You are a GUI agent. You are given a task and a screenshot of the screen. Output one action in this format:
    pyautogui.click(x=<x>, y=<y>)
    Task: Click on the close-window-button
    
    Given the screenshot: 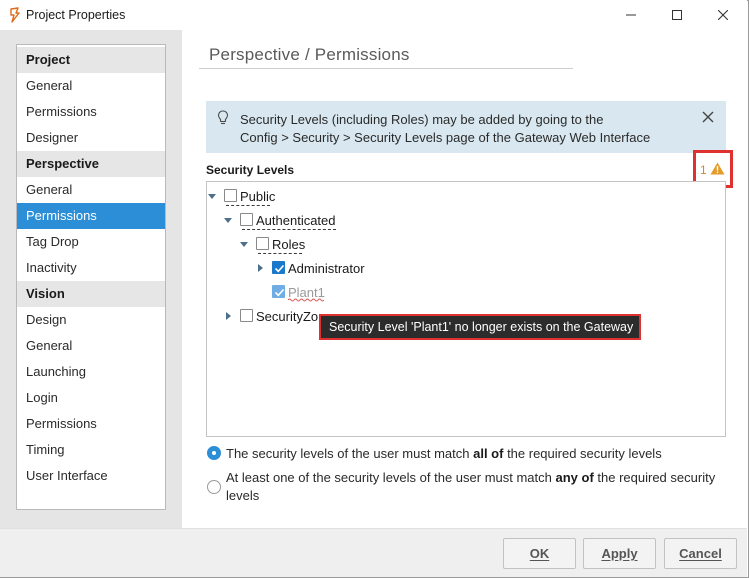 What is the action you would take?
    pyautogui.click(x=723, y=15)
    